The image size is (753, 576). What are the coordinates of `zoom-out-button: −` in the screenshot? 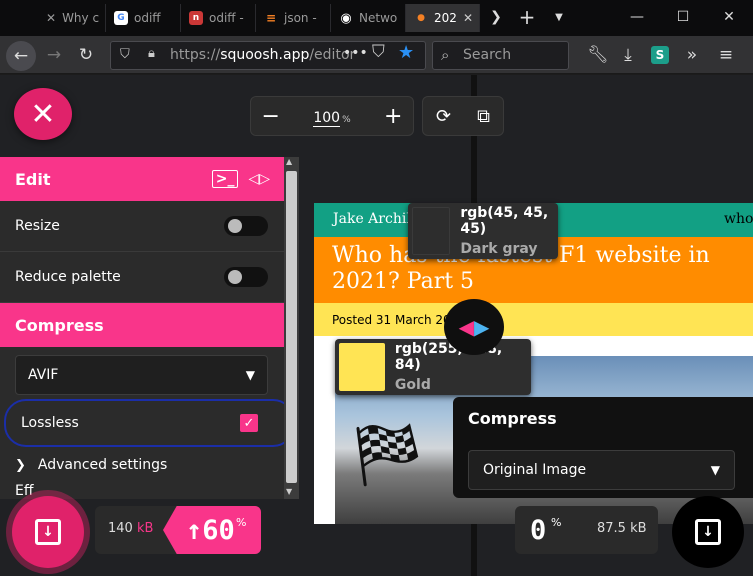 It's located at (271, 116).